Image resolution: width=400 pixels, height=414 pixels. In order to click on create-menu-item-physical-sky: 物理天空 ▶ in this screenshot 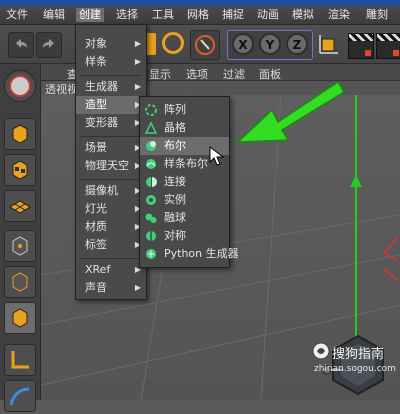, I will do `click(111, 166)`.